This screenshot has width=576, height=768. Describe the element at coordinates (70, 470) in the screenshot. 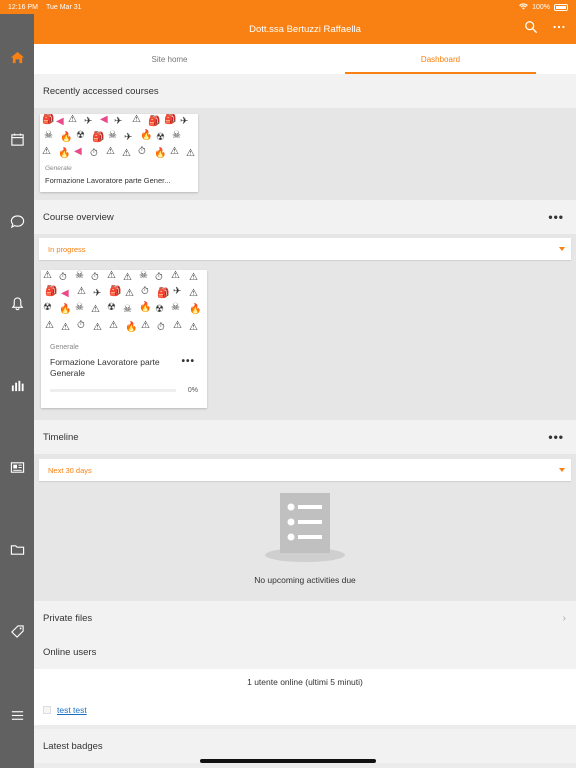

I see `timeline-filter-value: Next 30 days` at that location.